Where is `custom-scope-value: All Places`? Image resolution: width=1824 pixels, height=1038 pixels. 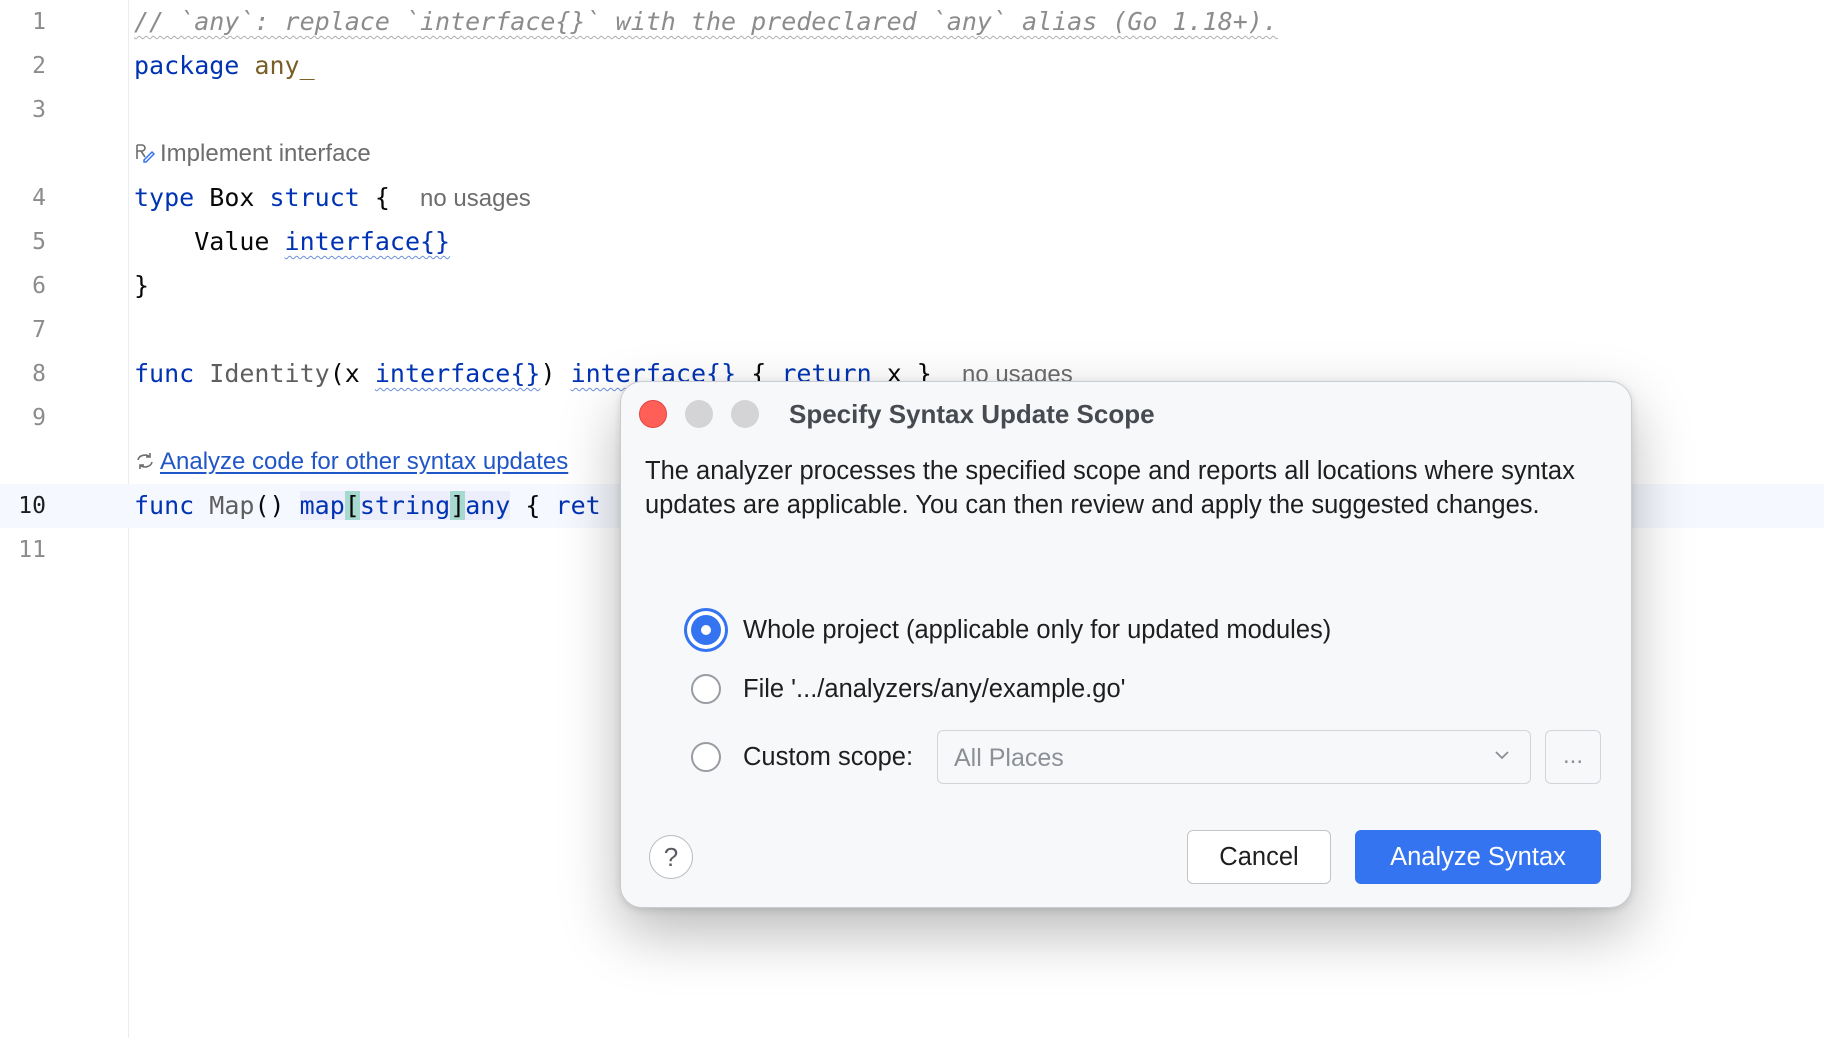 custom-scope-value: All Places is located at coordinates (1009, 758).